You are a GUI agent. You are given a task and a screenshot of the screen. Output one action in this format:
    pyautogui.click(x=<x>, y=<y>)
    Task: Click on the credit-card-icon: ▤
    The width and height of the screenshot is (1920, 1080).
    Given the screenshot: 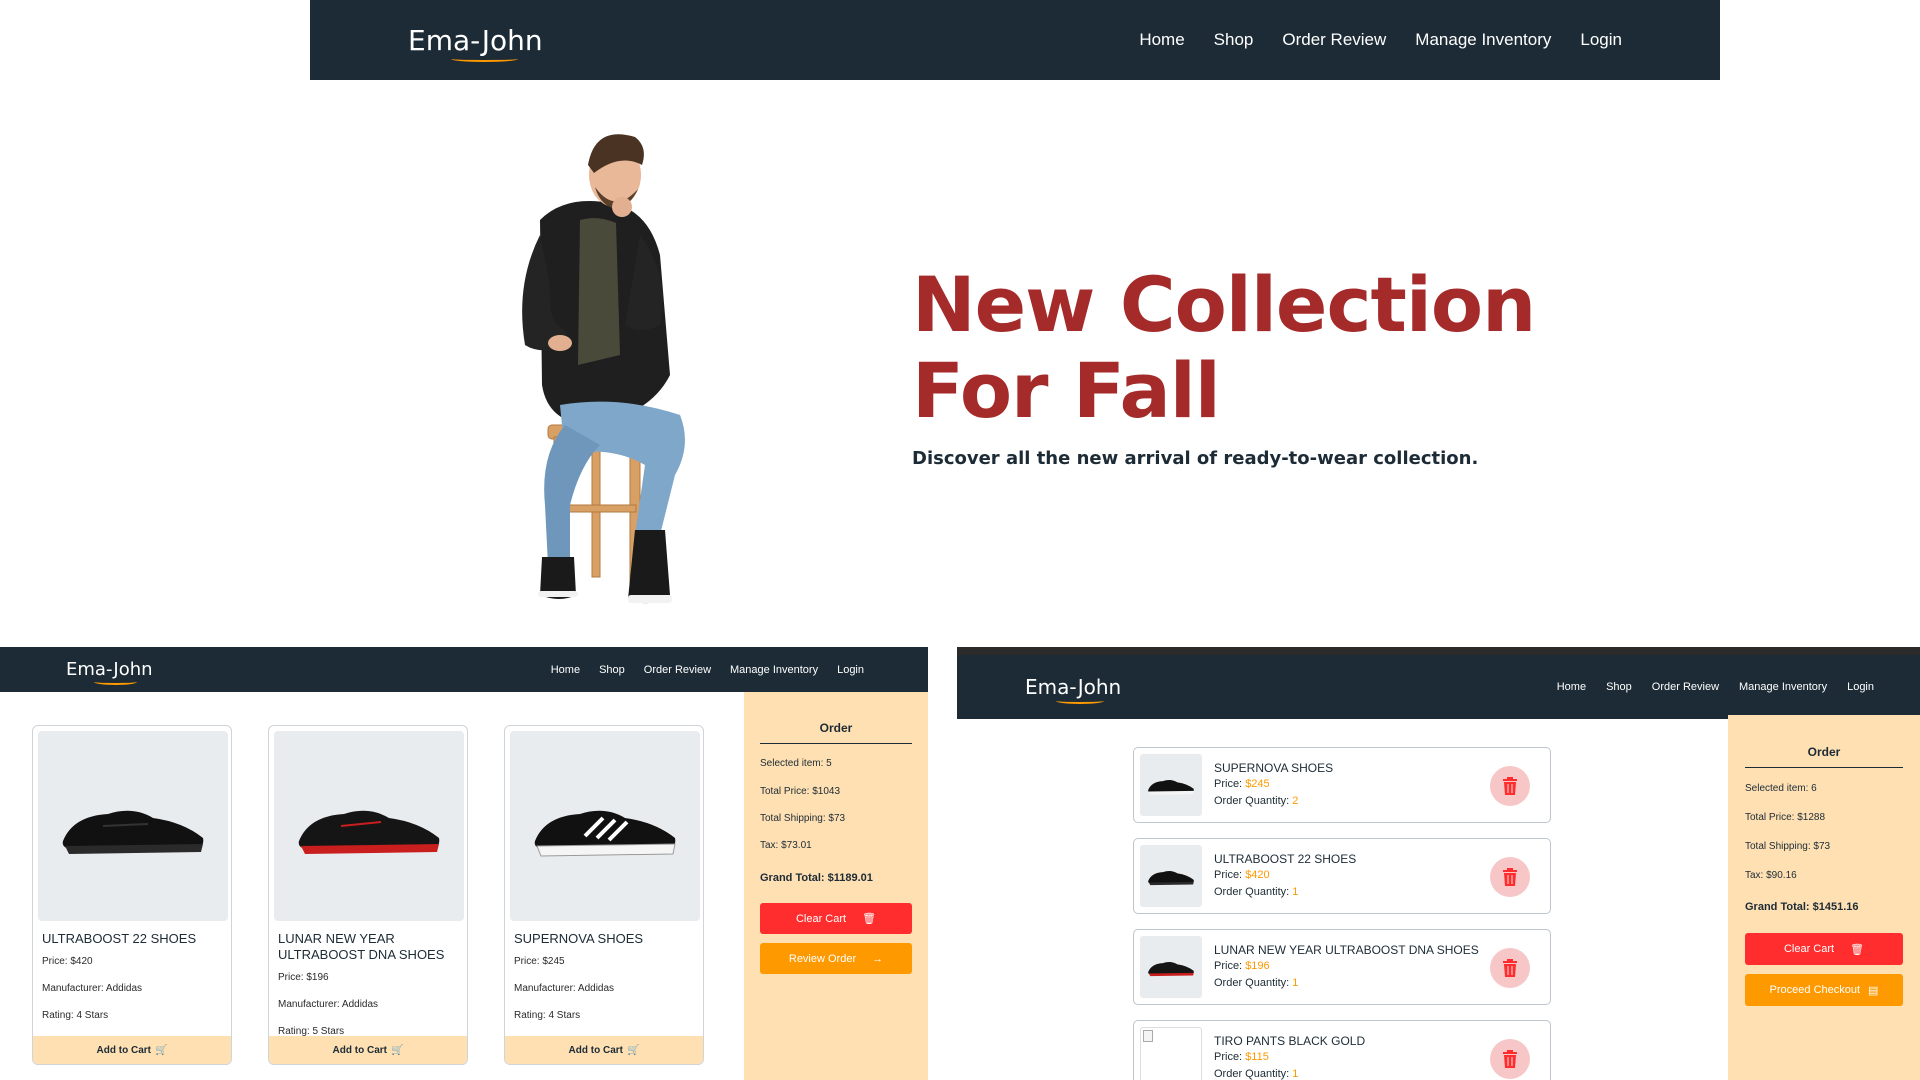 What is the action you would take?
    pyautogui.click(x=1873, y=990)
    